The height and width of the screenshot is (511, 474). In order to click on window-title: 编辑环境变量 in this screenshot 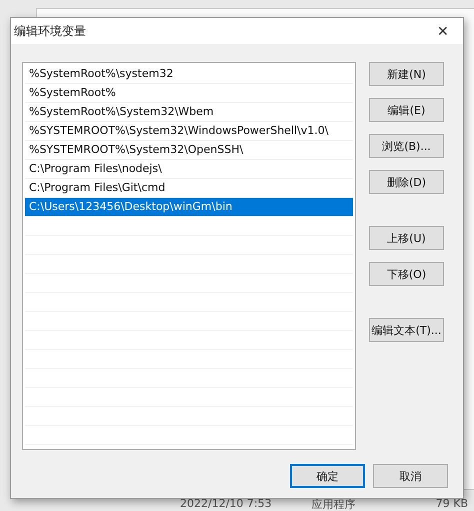, I will do `click(50, 31)`.